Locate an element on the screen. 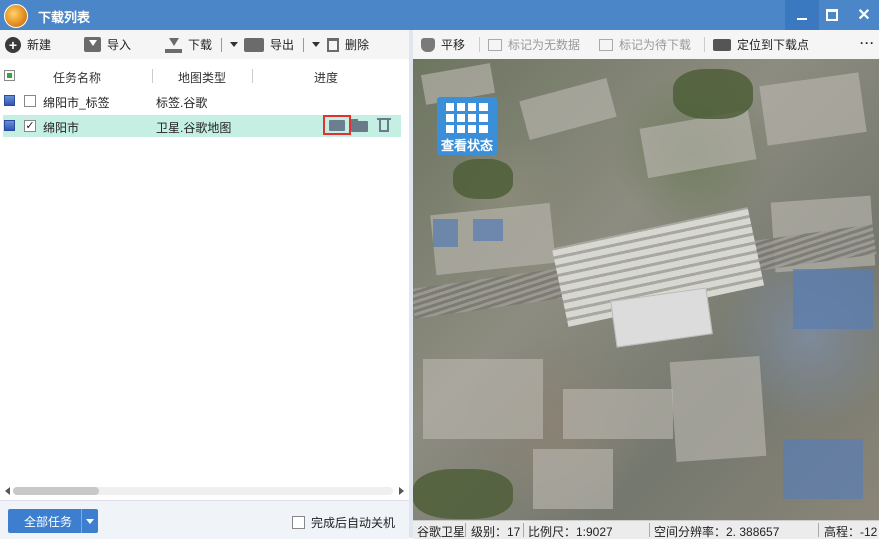  import-label: 导入 is located at coordinates (119, 45).